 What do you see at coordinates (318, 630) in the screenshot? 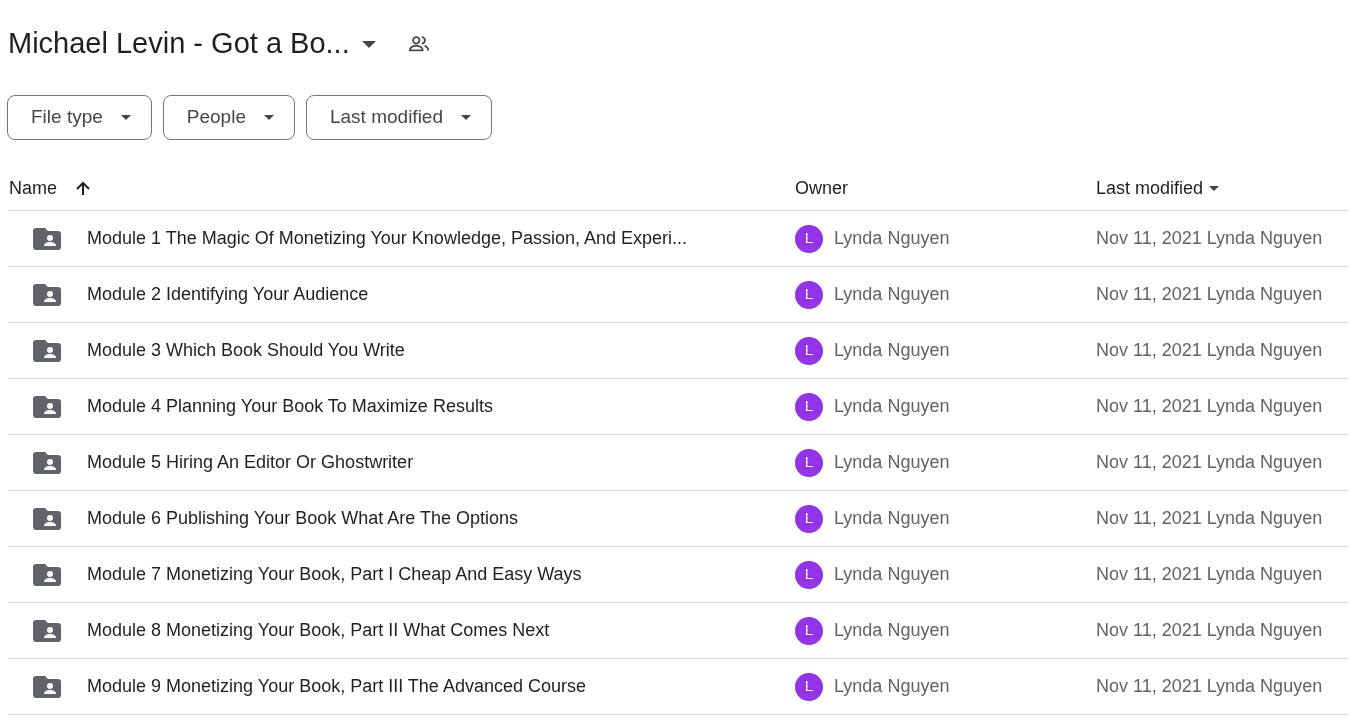
I see `folder-name: Module 8 Monetizing Your Book, Part II What Comes Next` at bounding box center [318, 630].